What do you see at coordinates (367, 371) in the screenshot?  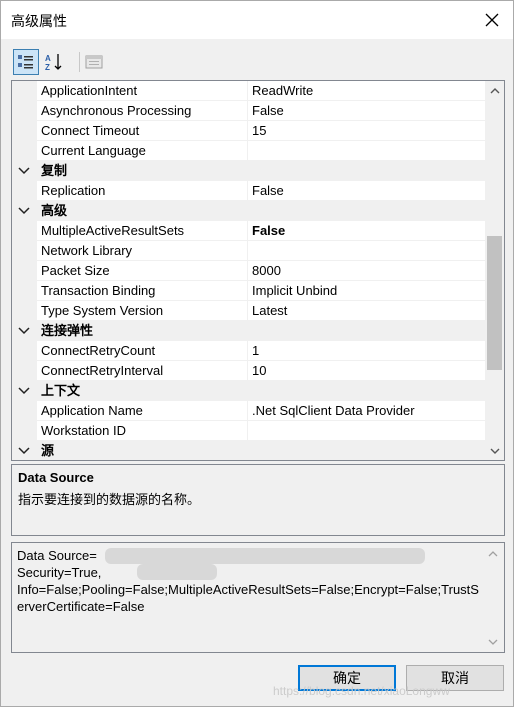 I see `property-value: 10` at bounding box center [367, 371].